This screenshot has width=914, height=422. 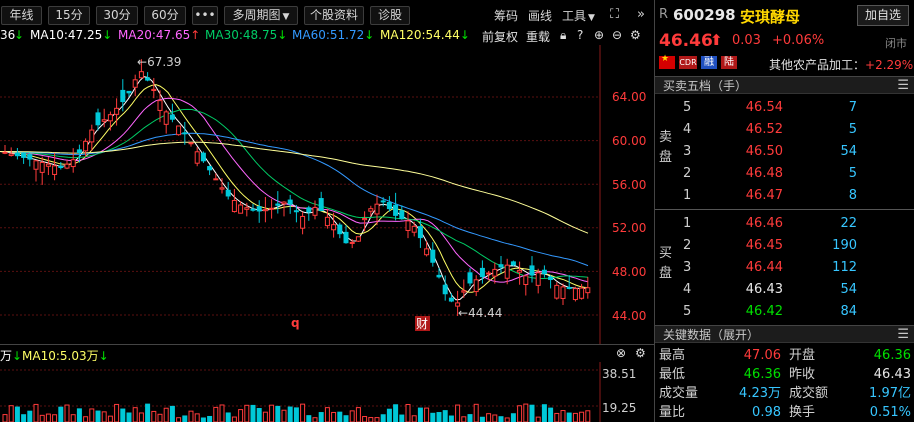 I want to click on lock-icon: 🔒︎, so click(x=563, y=35).